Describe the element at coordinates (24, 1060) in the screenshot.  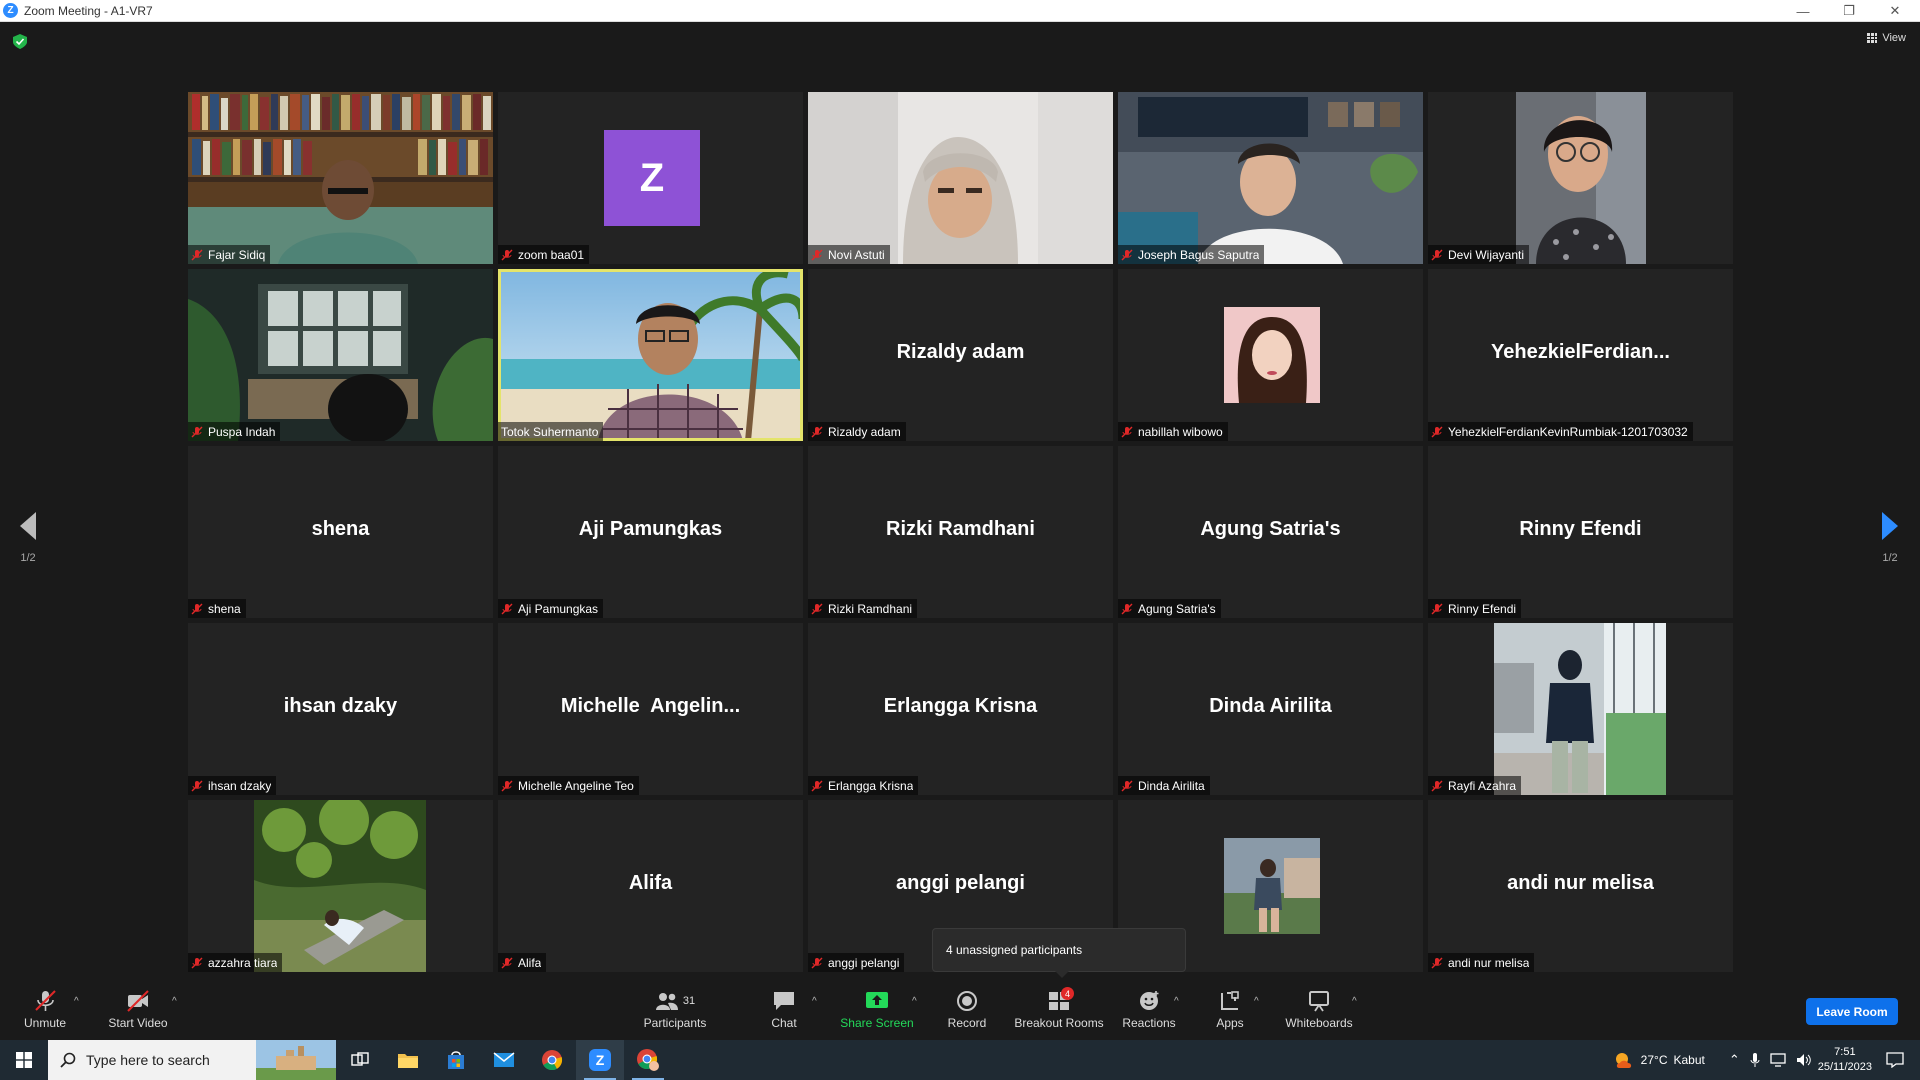
I see `start-button` at that location.